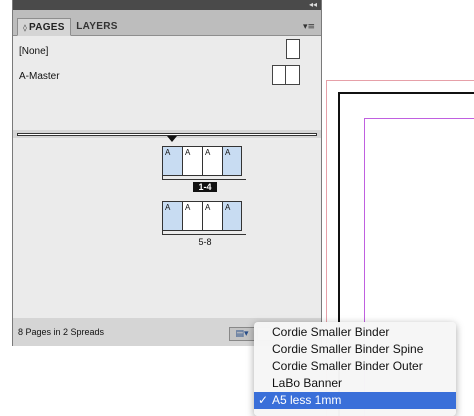 The image size is (474, 416). Describe the element at coordinates (167, 5) in the screenshot. I see `panel-titlebar: ◂◂` at that location.